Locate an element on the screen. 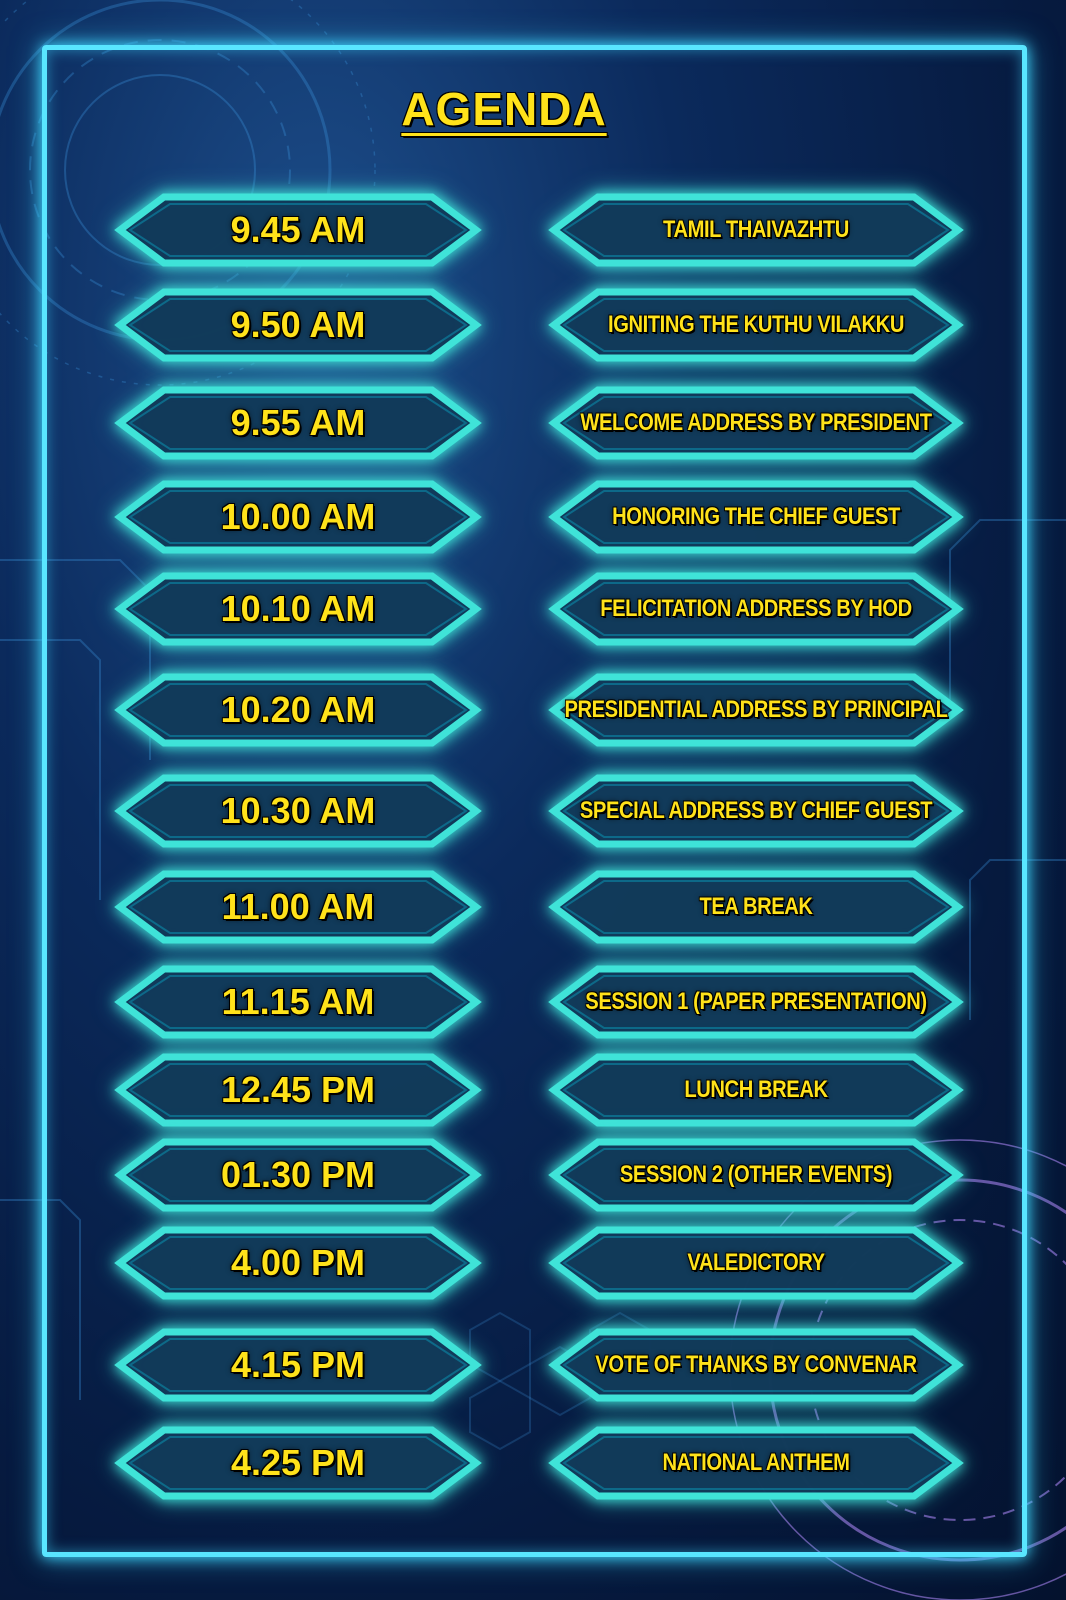 The width and height of the screenshot is (1066, 1600). agenda-event: PRESIDENTIAL ADDRESS BY PRINCIPAL is located at coordinates (756, 709).